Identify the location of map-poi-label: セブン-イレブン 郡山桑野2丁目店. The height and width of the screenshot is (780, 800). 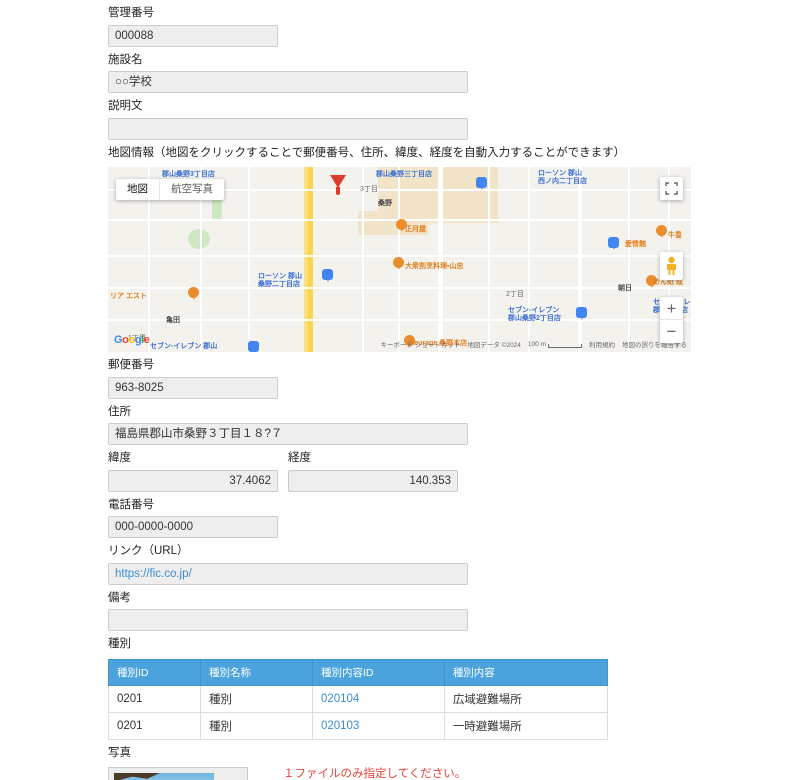
(534, 315).